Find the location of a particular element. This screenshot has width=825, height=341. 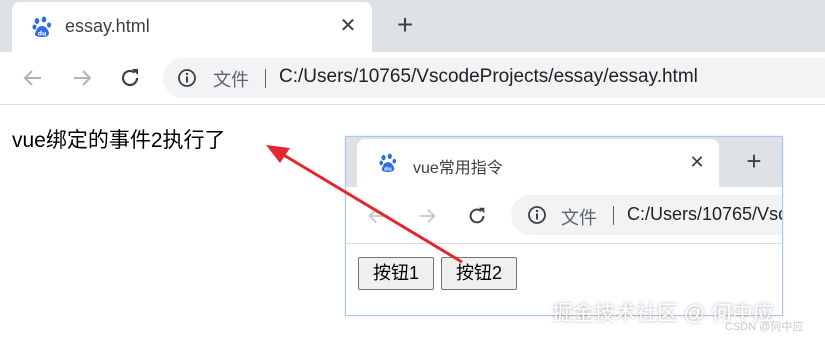

tab-title: vue常用指令 is located at coordinates (458, 168).